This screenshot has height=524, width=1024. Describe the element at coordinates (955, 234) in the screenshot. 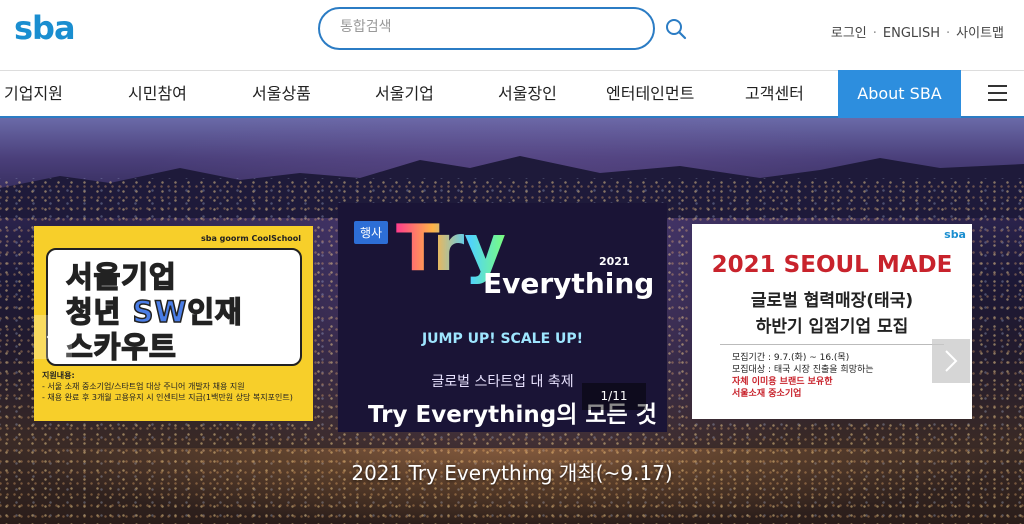

I see `sba-logo-small: sba` at that location.